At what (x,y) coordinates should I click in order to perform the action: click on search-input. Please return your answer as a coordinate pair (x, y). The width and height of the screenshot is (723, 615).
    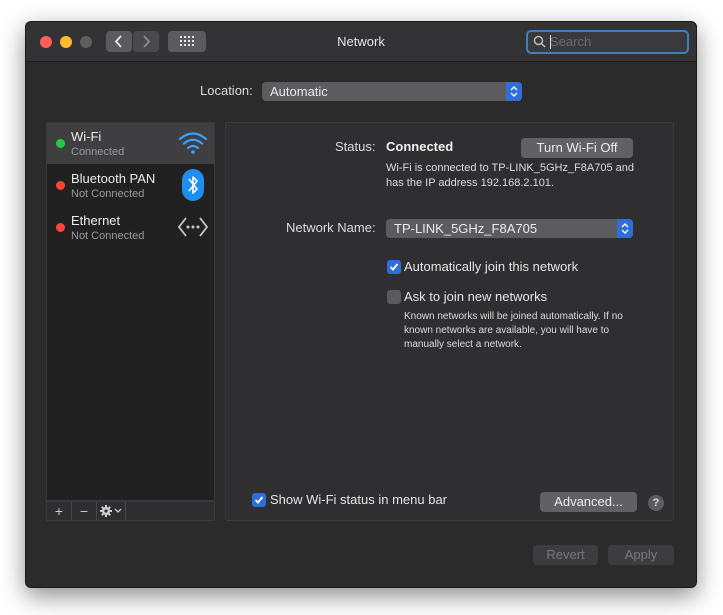
    Looking at the image, I should click on (615, 41).